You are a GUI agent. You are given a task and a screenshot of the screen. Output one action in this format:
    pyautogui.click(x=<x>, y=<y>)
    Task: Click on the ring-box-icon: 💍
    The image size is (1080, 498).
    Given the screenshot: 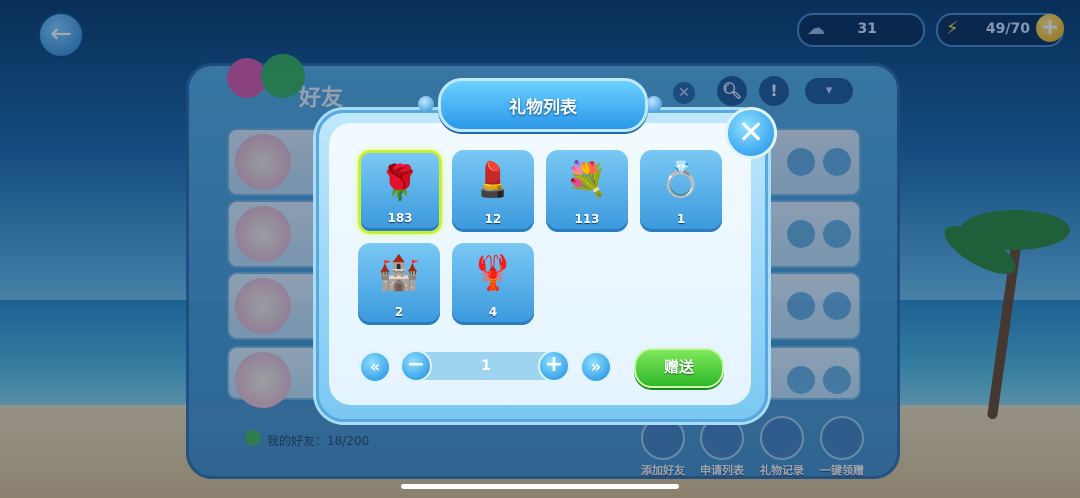 What is the action you would take?
    pyautogui.click(x=681, y=180)
    